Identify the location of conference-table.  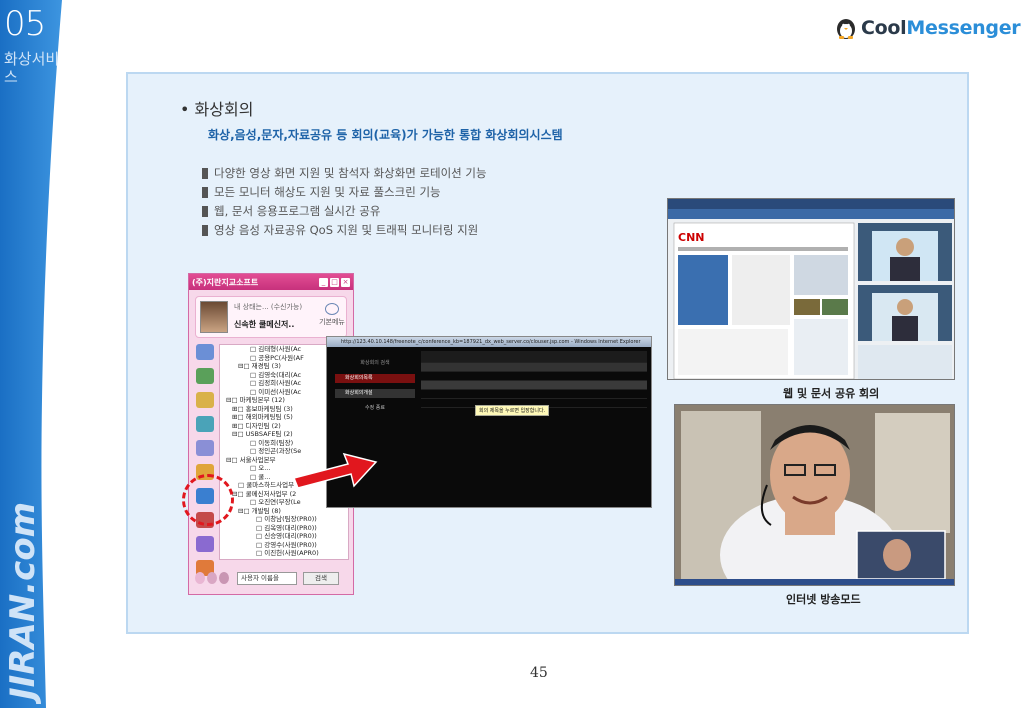
(534, 379).